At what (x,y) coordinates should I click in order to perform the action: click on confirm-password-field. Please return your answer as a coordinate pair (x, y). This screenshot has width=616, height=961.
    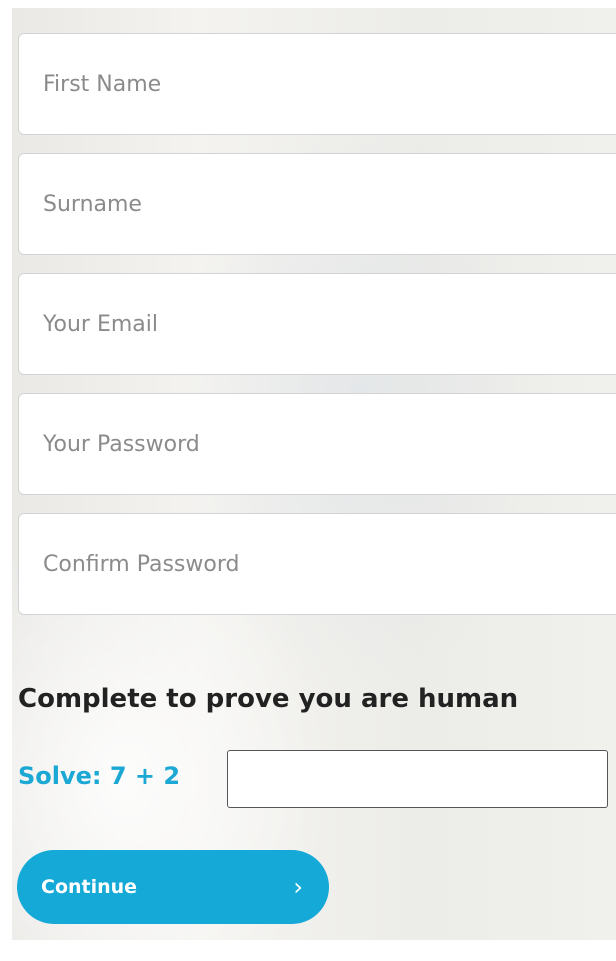
    Looking at the image, I should click on (317, 564).